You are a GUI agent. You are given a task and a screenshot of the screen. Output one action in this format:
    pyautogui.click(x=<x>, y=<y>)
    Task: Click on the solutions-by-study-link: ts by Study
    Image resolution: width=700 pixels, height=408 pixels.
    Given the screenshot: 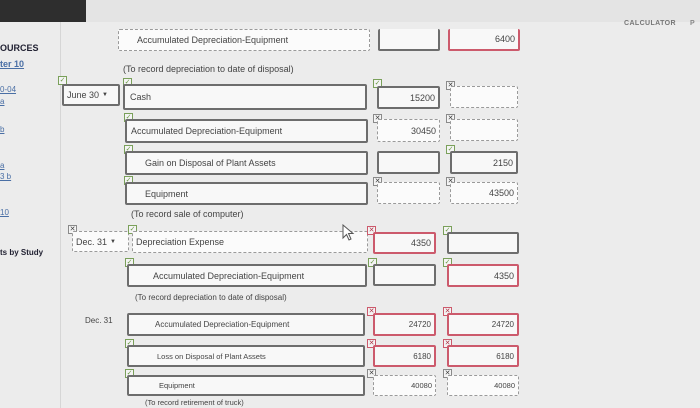 What is the action you would take?
    pyautogui.click(x=21, y=252)
    